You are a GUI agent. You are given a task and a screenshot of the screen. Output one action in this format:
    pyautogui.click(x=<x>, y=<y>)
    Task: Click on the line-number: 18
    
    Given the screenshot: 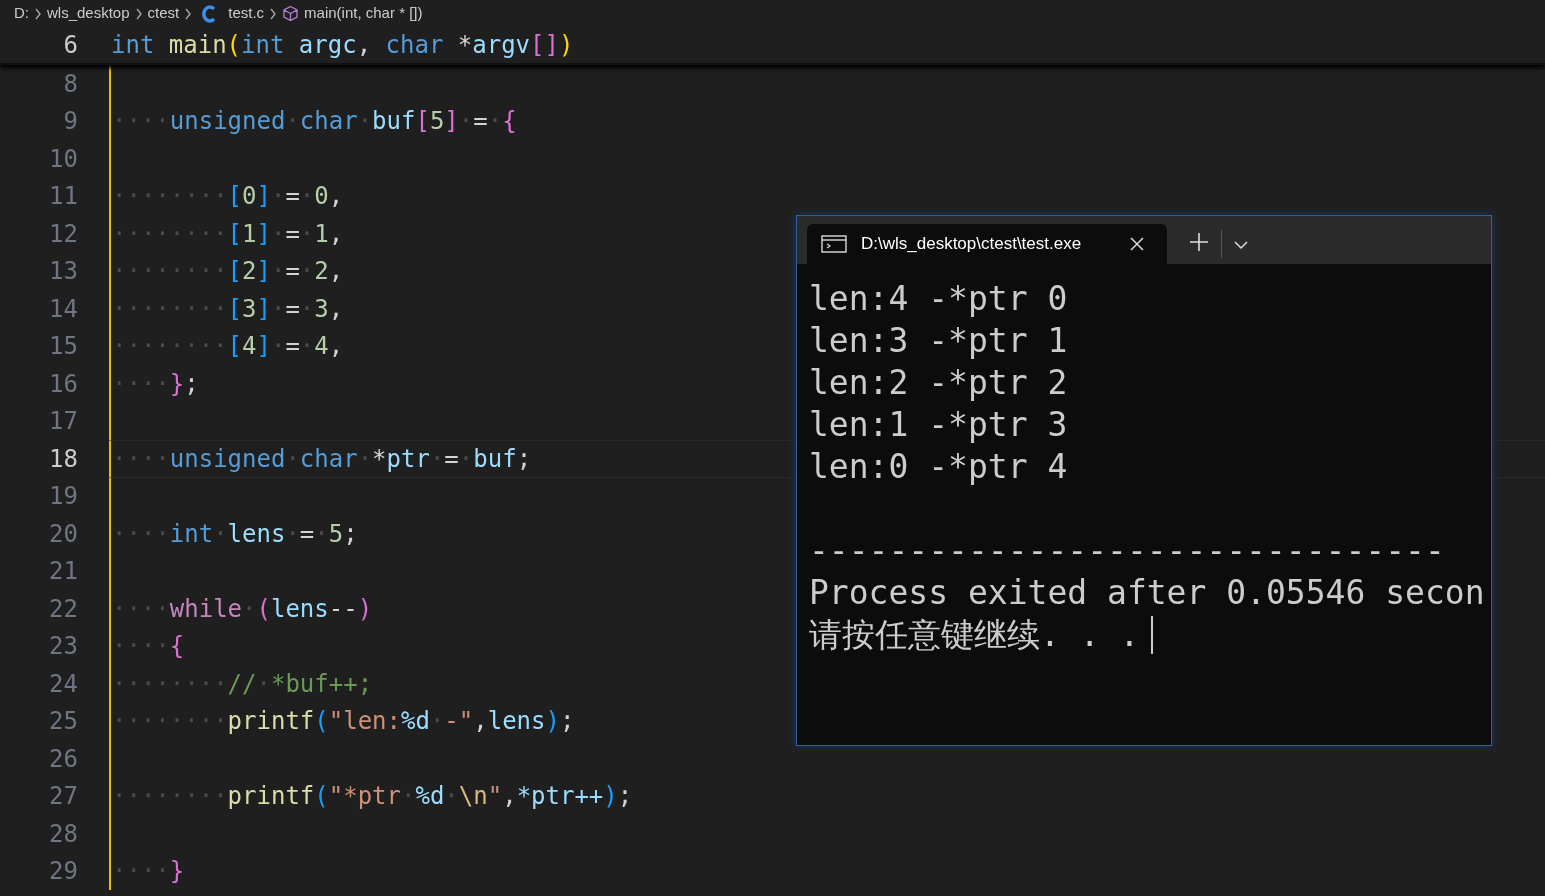 What is the action you would take?
    pyautogui.click(x=63, y=459)
    